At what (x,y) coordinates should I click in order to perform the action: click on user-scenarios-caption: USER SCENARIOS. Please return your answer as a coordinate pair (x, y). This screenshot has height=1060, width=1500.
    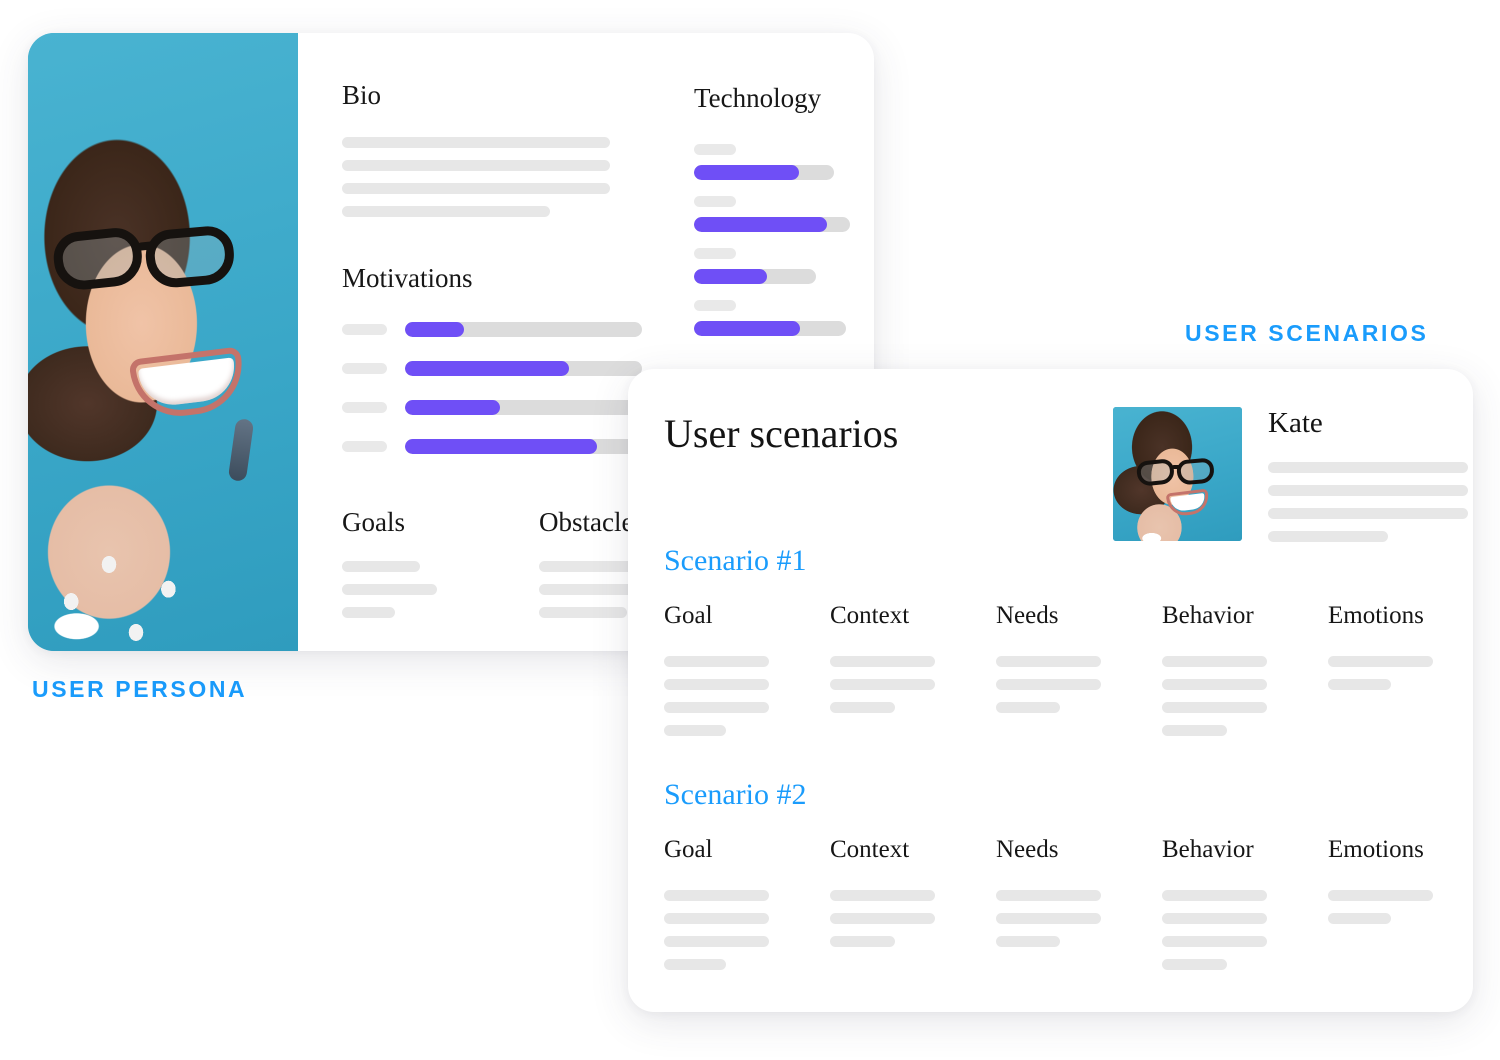
    Looking at the image, I should click on (1307, 333).